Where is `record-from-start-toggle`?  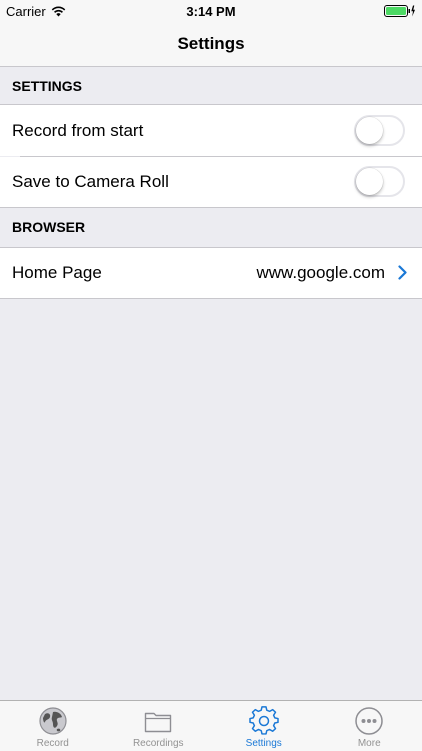 record-from-start-toggle is located at coordinates (379, 130).